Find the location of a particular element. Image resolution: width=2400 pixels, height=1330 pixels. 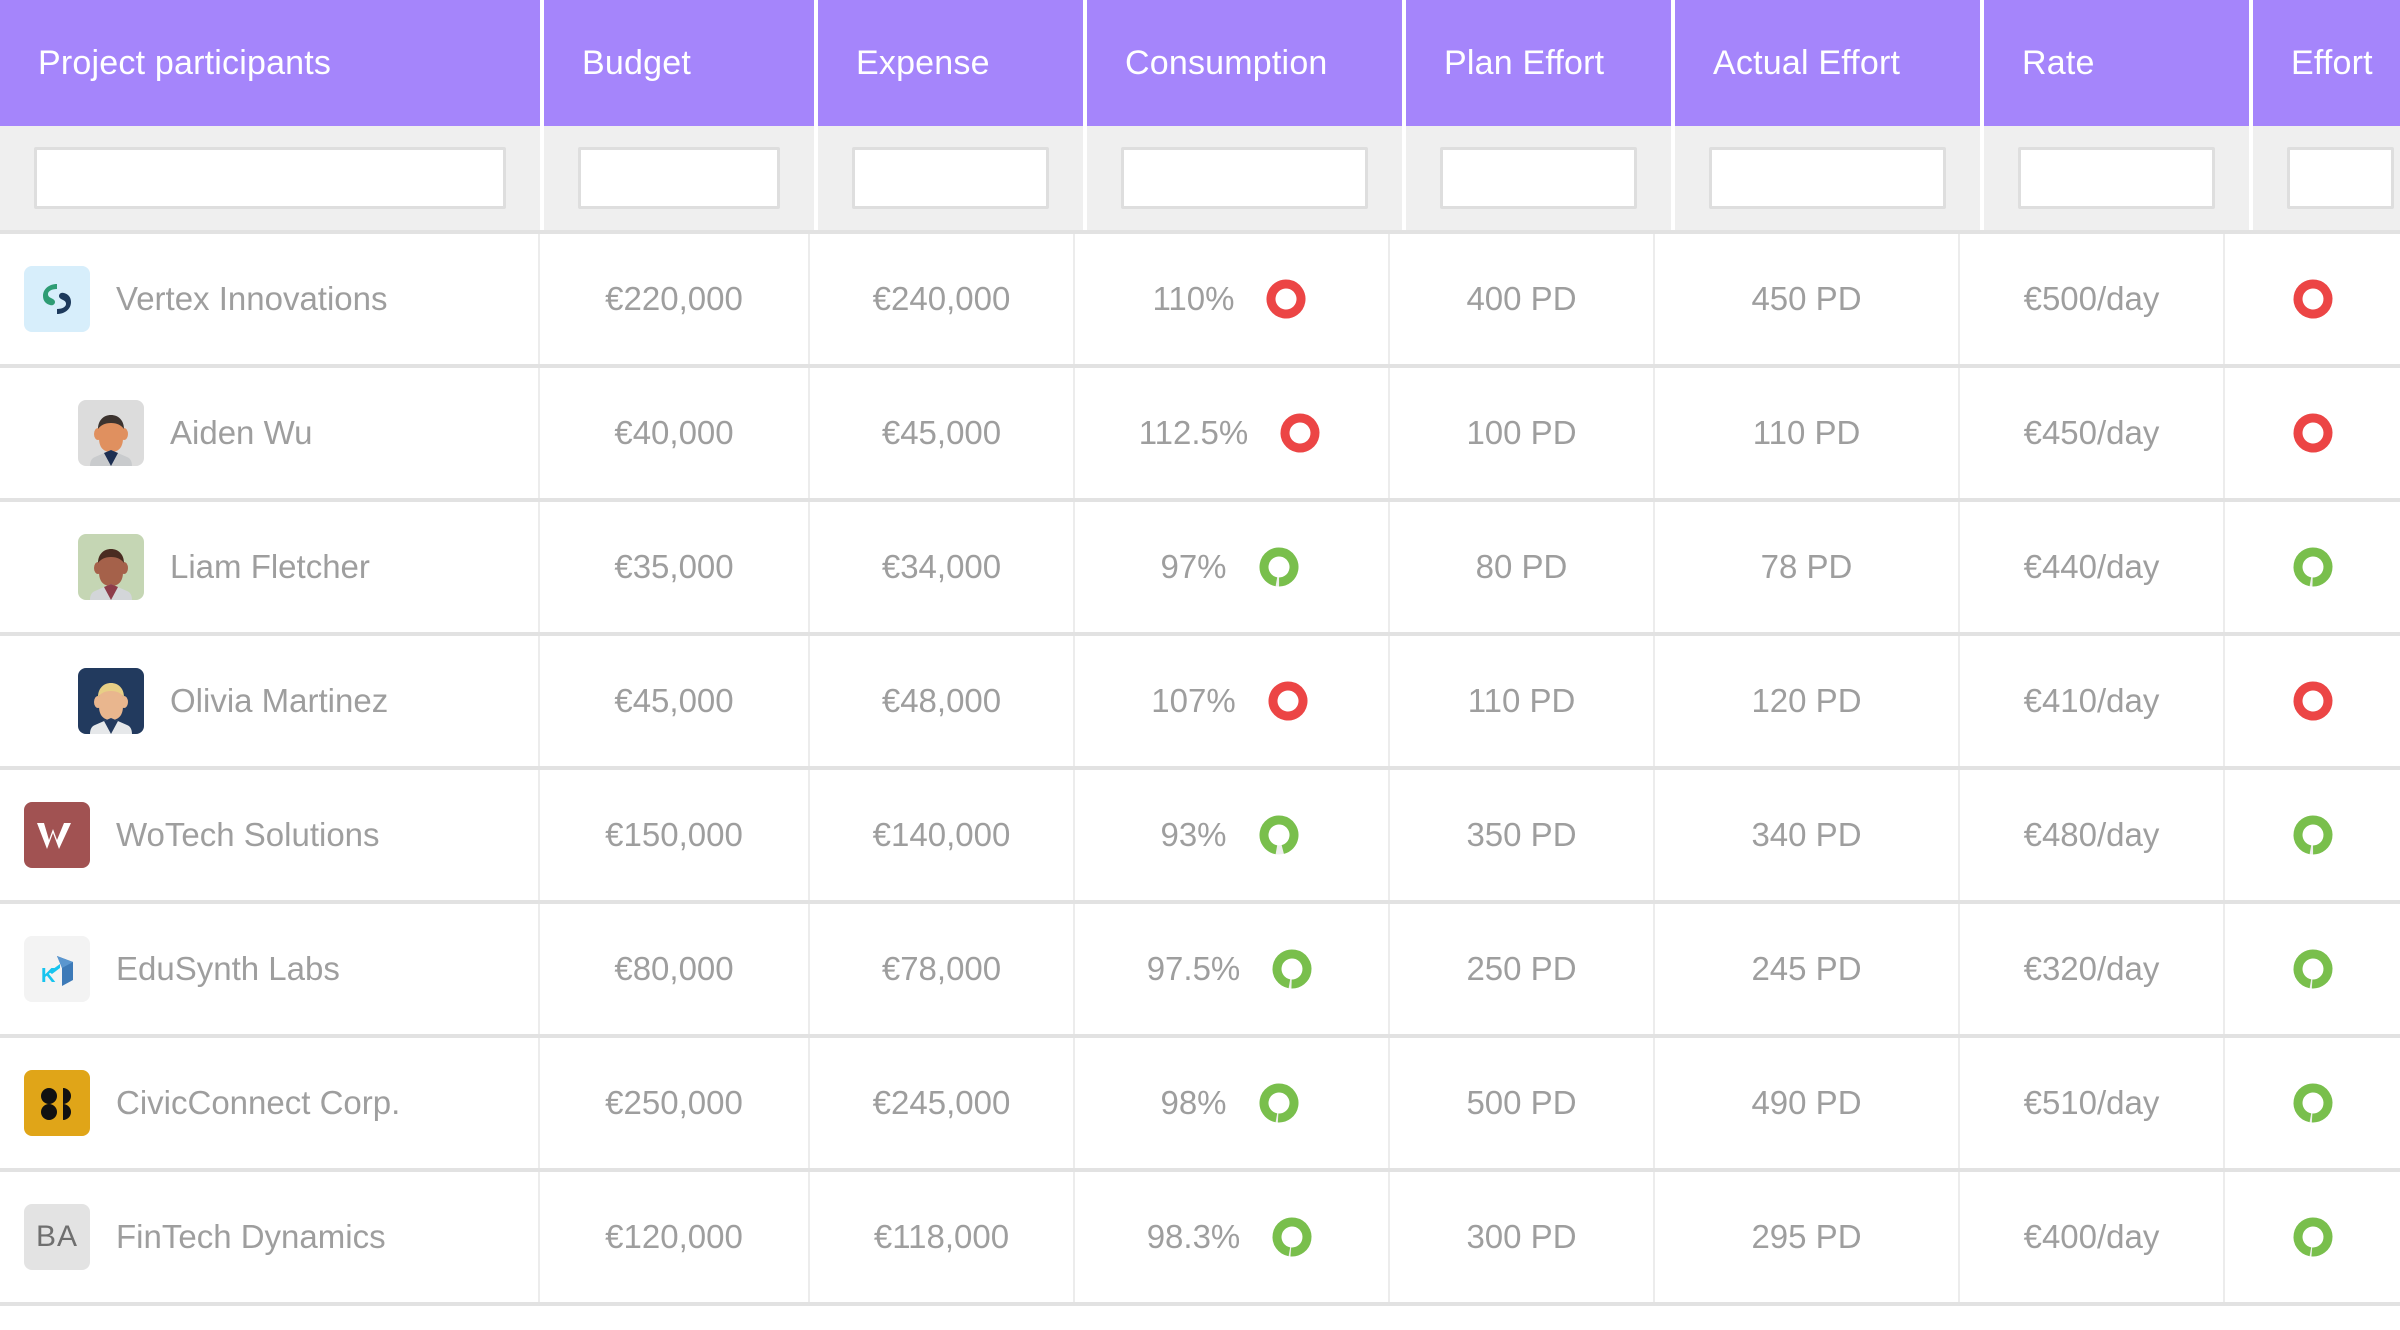

cell-expense: €34,000 is located at coordinates (942, 567).